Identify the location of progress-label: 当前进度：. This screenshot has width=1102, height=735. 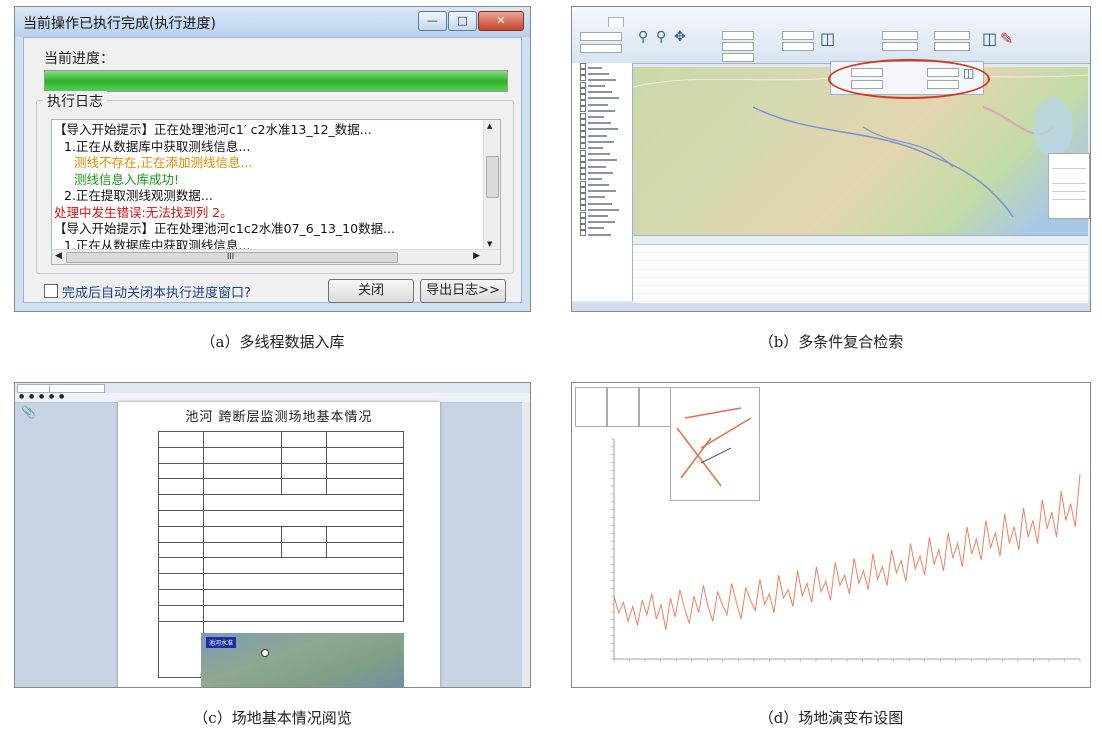
(79, 59).